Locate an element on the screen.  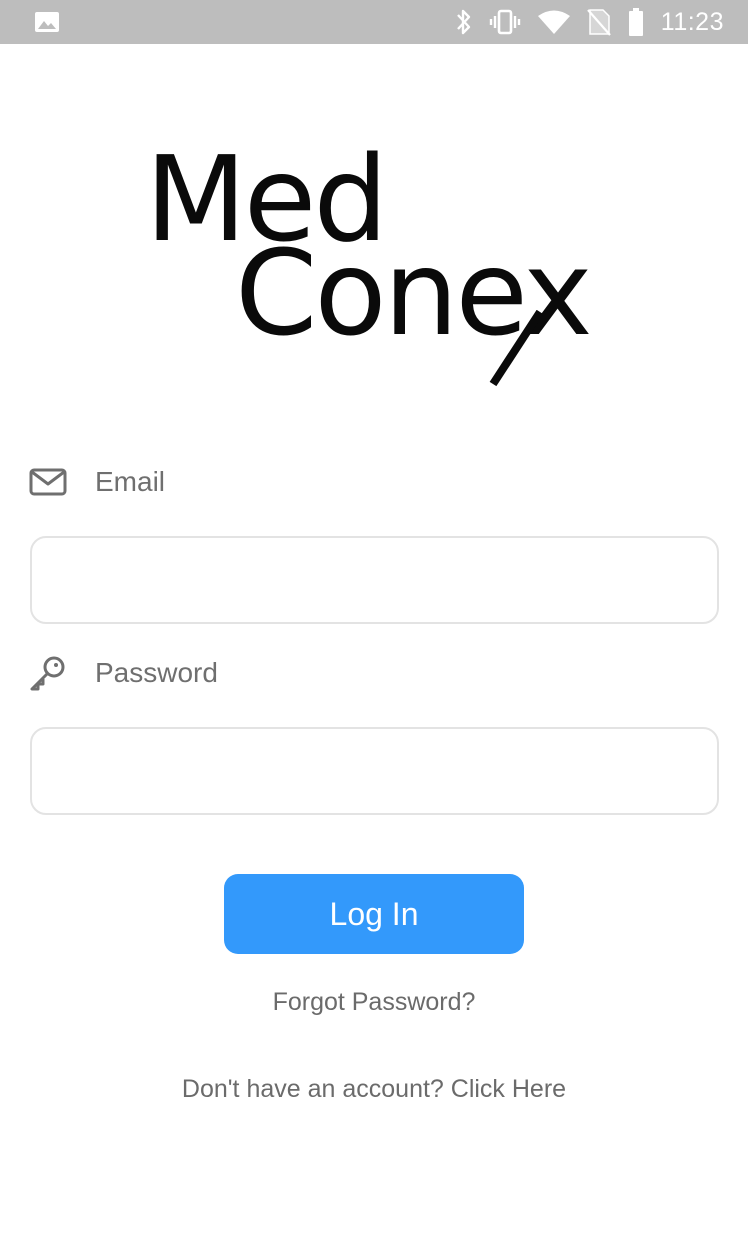
forgot-password-link: Forgot Password? is located at coordinates (374, 1002).